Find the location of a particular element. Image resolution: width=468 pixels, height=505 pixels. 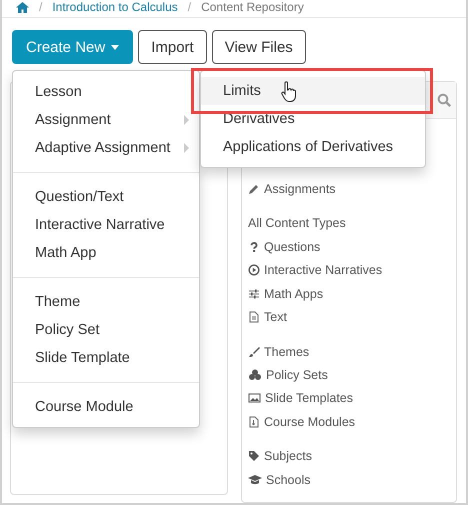

menu-item: Lesson is located at coordinates (106, 92).